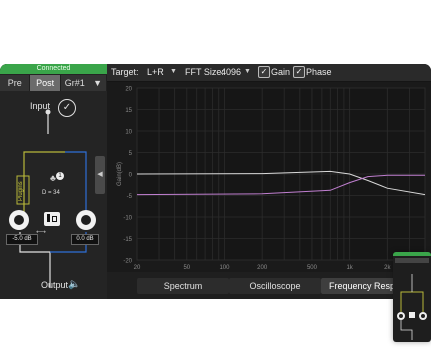 This screenshot has height=363, width=431. I want to click on tab-post: Post, so click(45, 83).